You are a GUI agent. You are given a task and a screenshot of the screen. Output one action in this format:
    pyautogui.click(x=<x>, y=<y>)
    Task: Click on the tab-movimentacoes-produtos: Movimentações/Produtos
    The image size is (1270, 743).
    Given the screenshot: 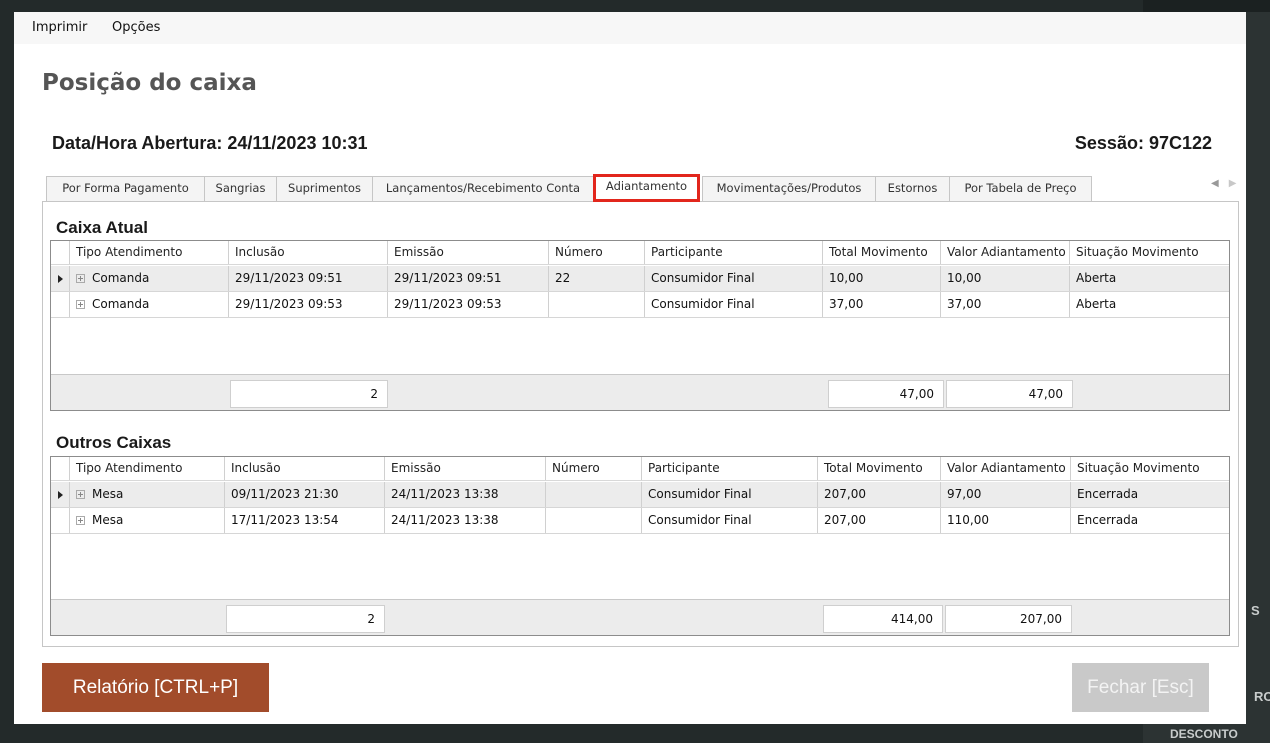 What is the action you would take?
    pyautogui.click(x=789, y=188)
    